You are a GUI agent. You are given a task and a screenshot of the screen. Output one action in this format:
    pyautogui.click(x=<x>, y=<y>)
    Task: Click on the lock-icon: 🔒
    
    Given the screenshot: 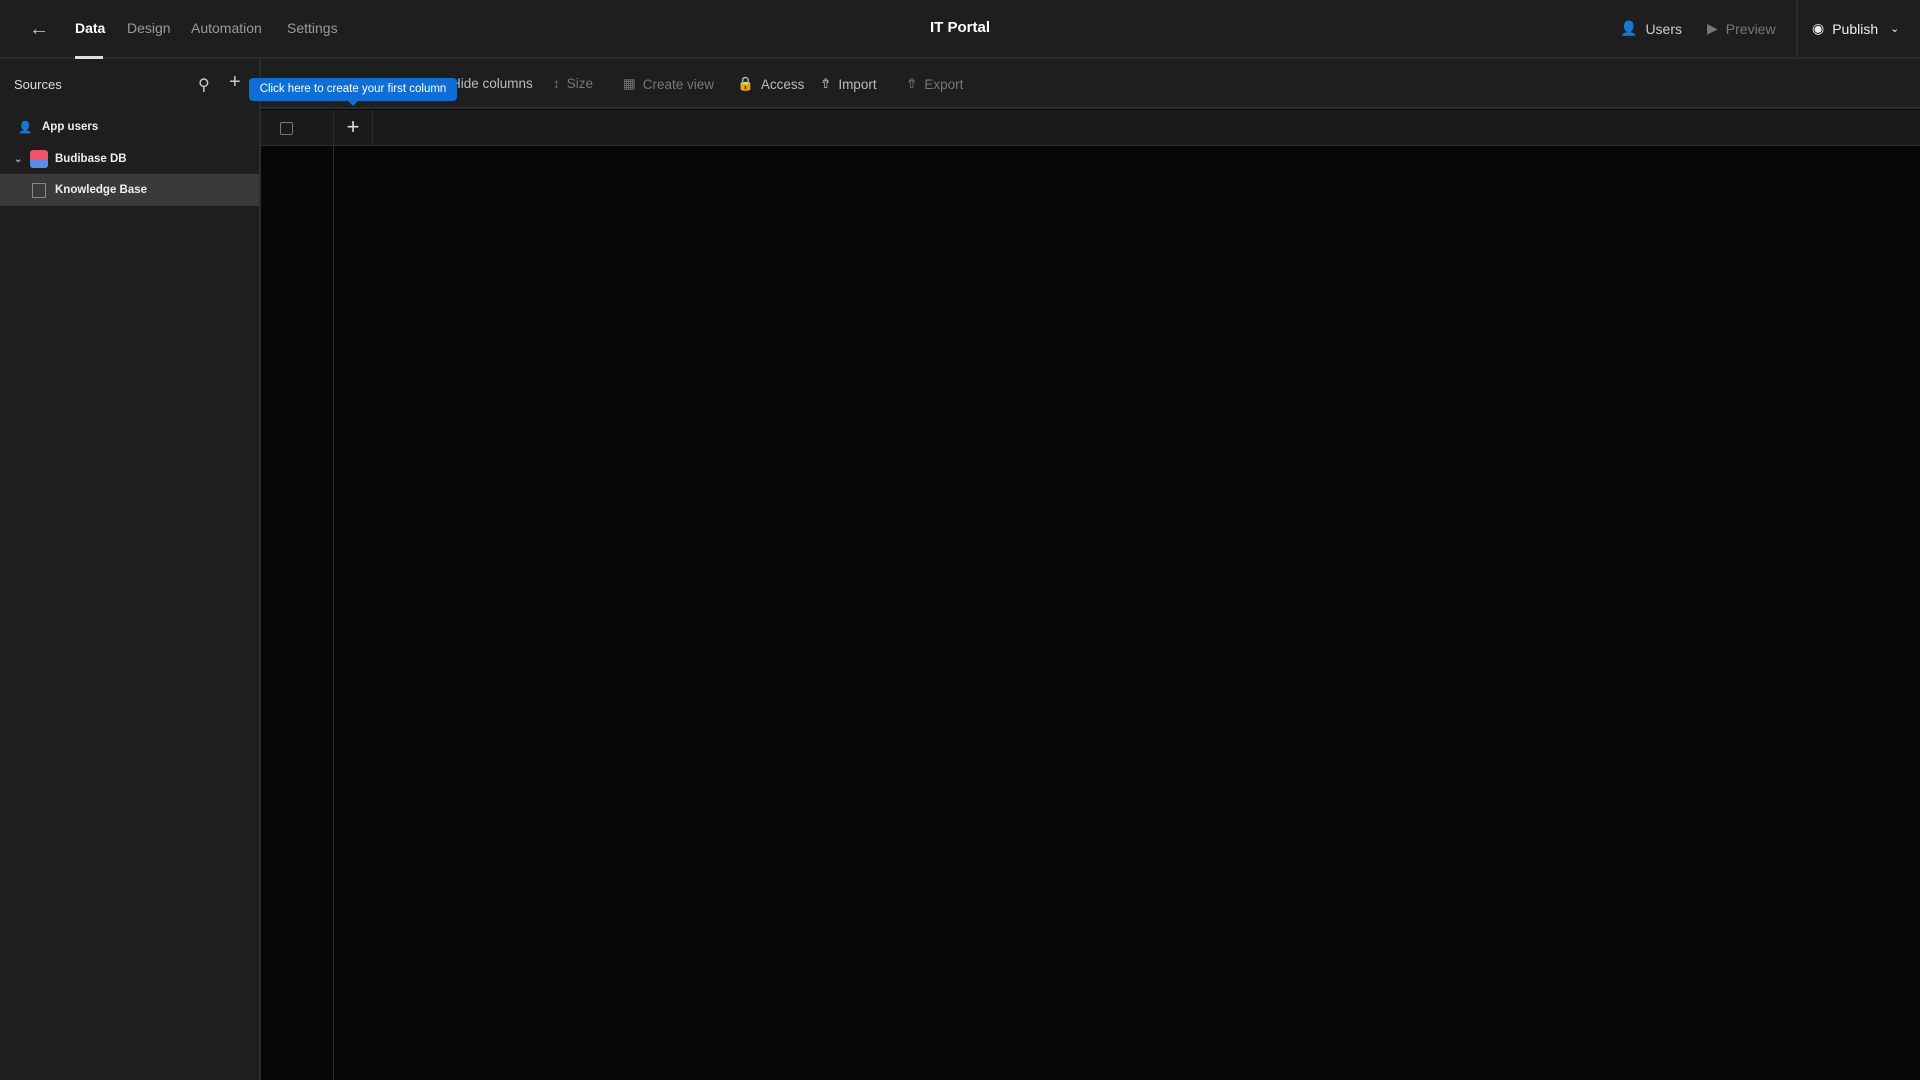 What is the action you would take?
    pyautogui.click(x=745, y=83)
    